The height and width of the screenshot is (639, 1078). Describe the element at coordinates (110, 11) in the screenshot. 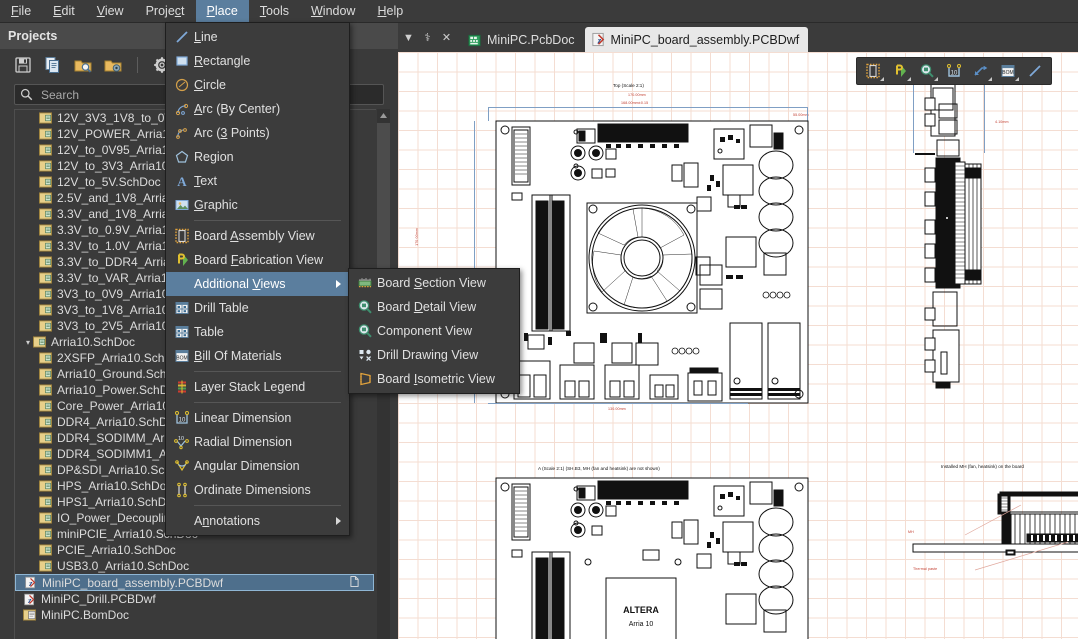

I see `menubar-item-view: View` at that location.